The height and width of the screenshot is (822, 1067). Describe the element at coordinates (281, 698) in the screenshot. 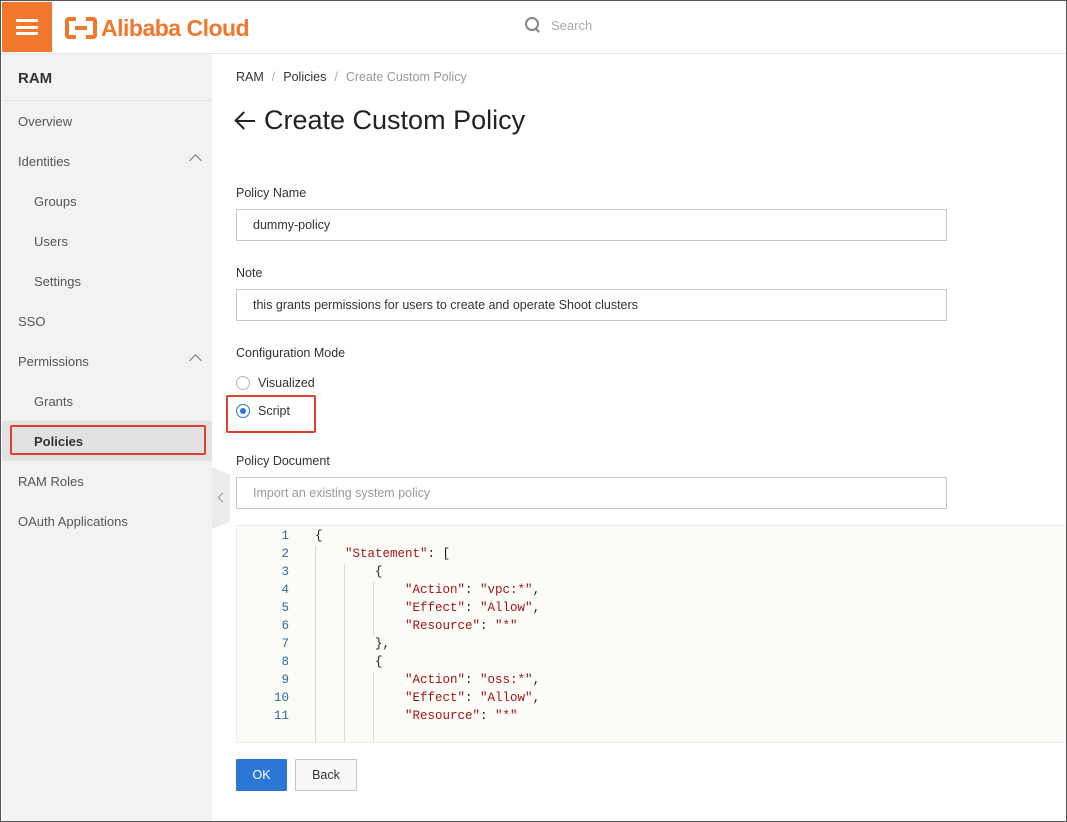

I see `line-number: 10` at that location.